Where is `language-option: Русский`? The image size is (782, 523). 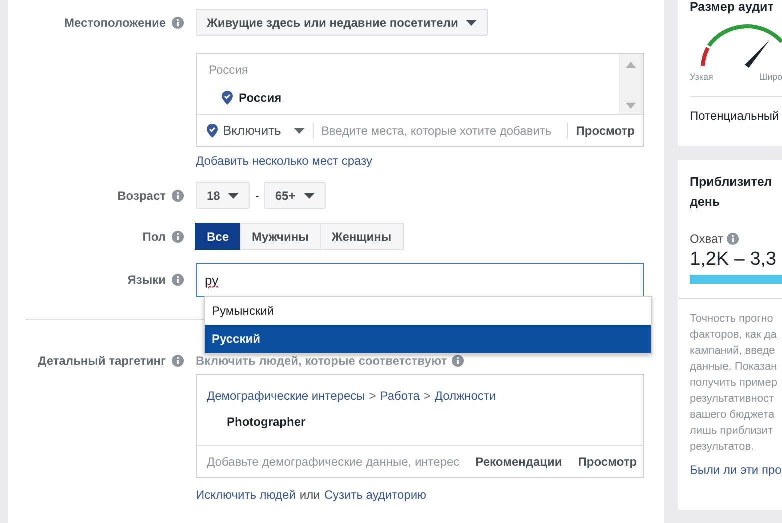
language-option: Русский is located at coordinates (428, 339).